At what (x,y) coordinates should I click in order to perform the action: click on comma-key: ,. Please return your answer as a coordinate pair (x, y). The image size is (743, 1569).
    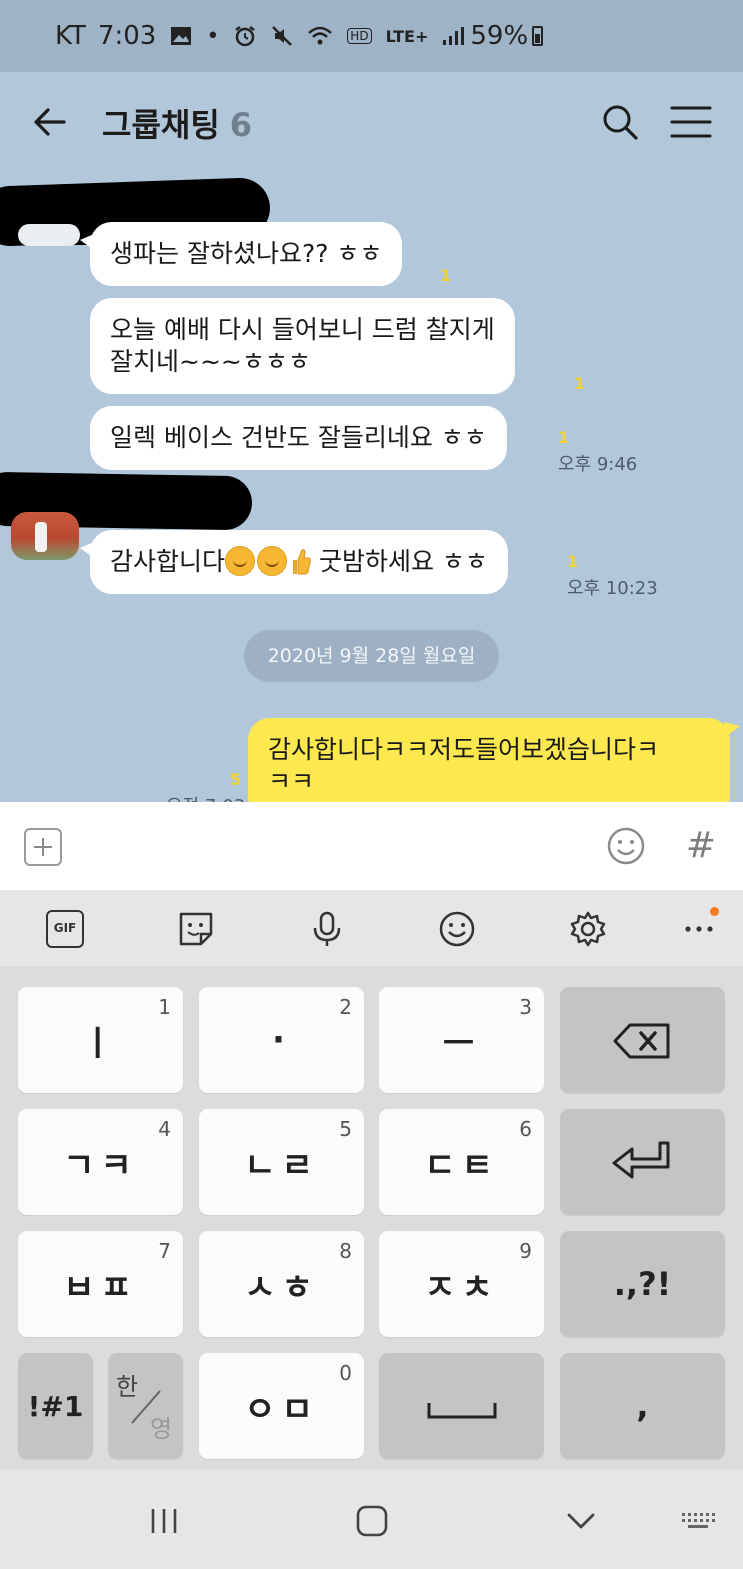
    Looking at the image, I should click on (642, 1406).